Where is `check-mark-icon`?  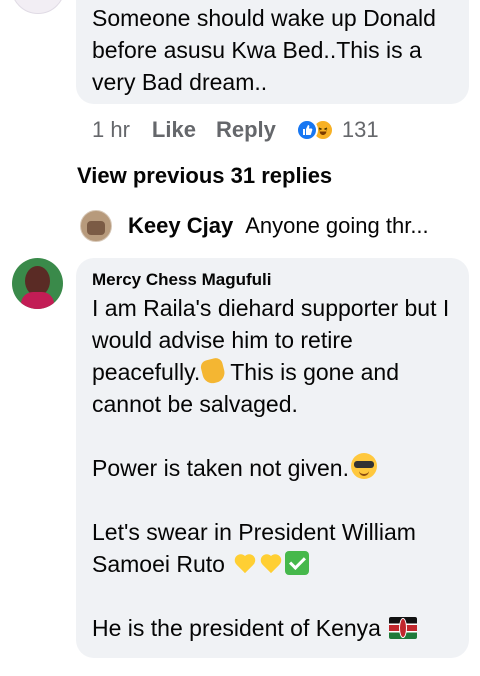 check-mark-icon is located at coordinates (297, 563).